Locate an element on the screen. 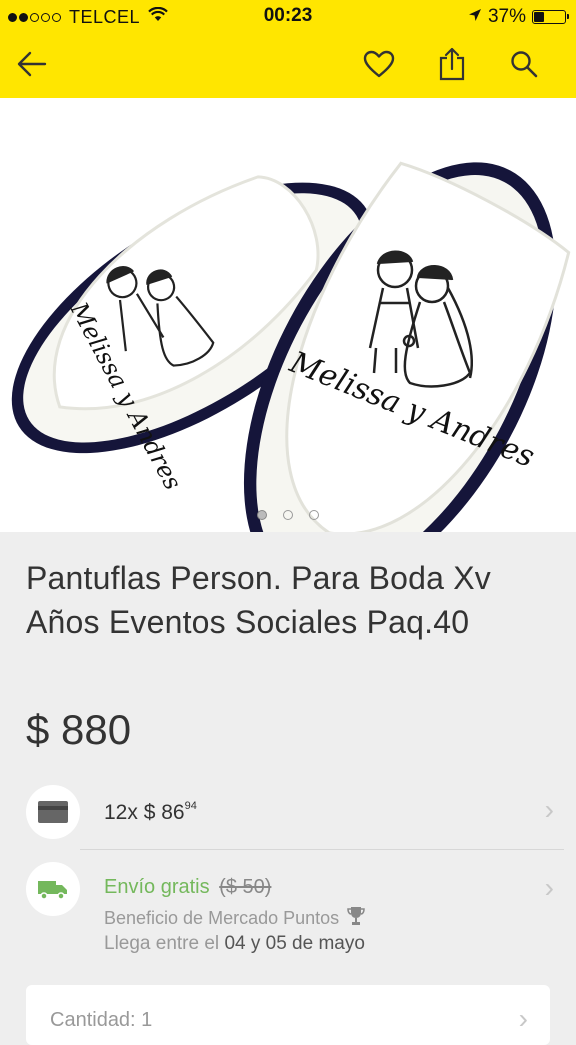 The image size is (576, 1045). battery-icon is located at coordinates (550, 17).